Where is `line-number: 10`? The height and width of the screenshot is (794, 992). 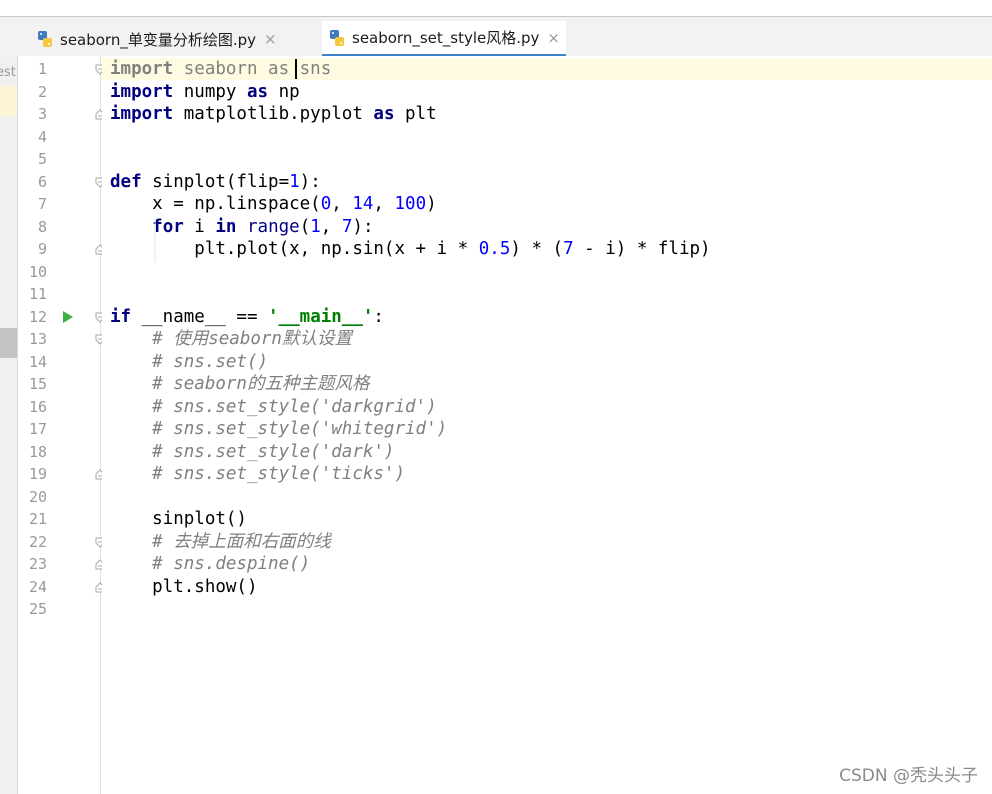 line-number: 10 is located at coordinates (37, 271).